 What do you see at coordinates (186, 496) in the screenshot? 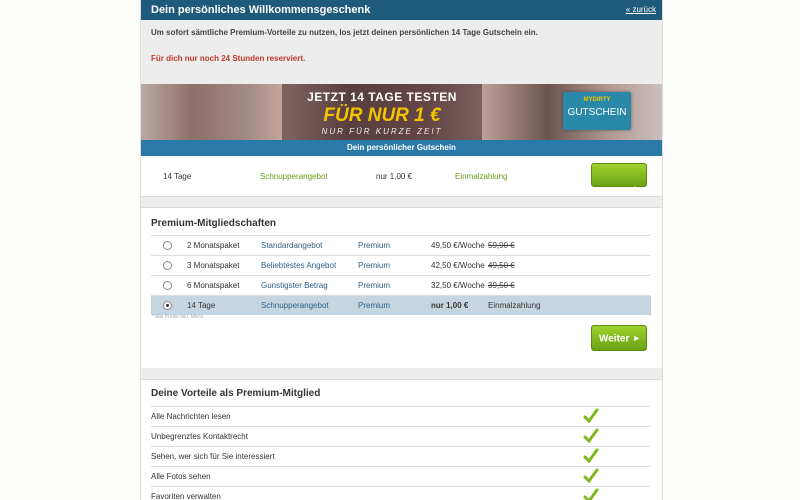
I see `benefit-label: Favoriten verwalten` at bounding box center [186, 496].